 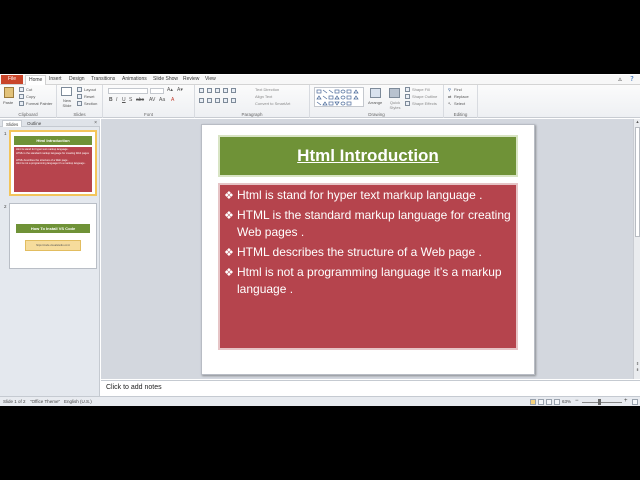 I want to click on shape-fill-button: Shape Fill, so click(x=421, y=89).